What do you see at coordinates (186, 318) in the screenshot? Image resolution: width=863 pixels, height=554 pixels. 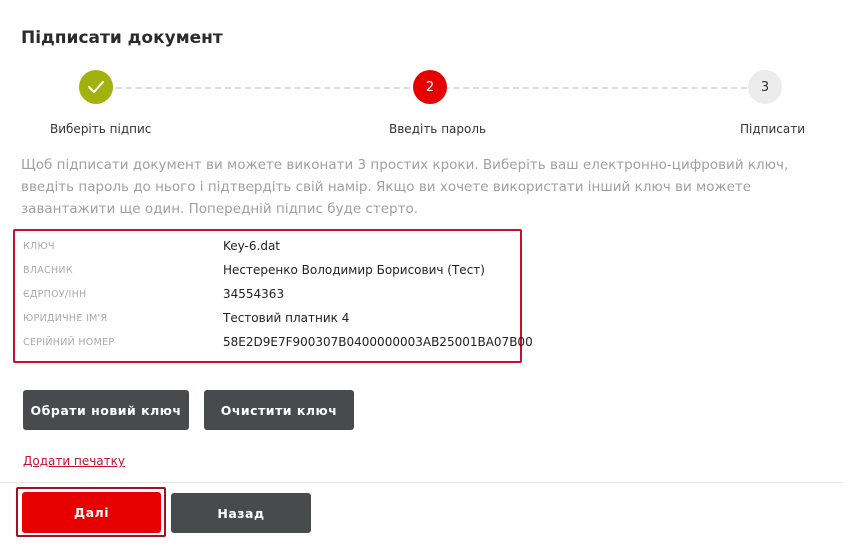 I see `key-info-row-legal-name: ЮРИДИЧНЕ ІМ'Я Тестовий платник 4` at bounding box center [186, 318].